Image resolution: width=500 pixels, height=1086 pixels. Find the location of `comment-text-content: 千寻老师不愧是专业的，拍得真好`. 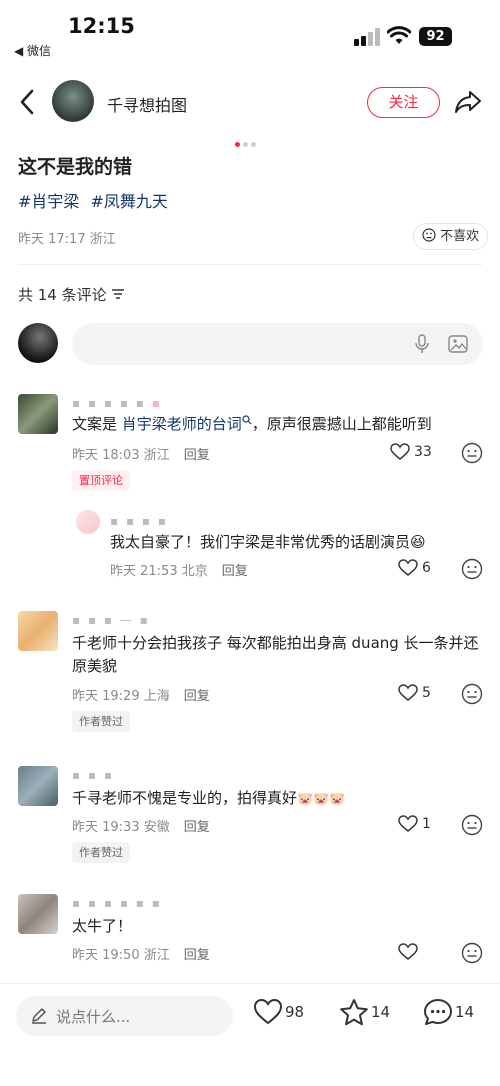

comment-text-content: 千寻老师不愧是专业的，拍得真好 is located at coordinates (185, 798).